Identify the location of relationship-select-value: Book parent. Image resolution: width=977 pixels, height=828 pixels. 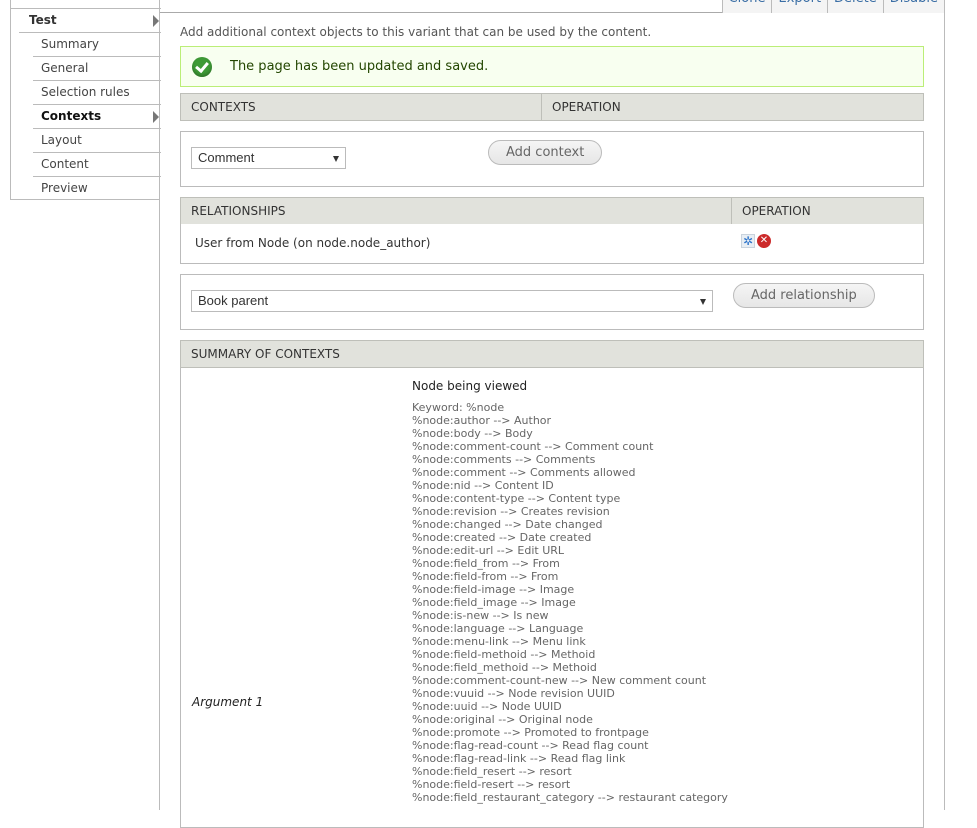
(233, 300).